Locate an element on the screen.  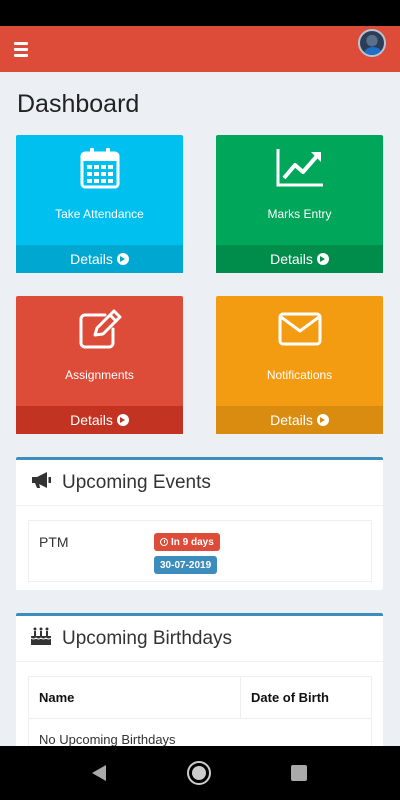
date-badge: 30-07-2019 is located at coordinates (186, 565).